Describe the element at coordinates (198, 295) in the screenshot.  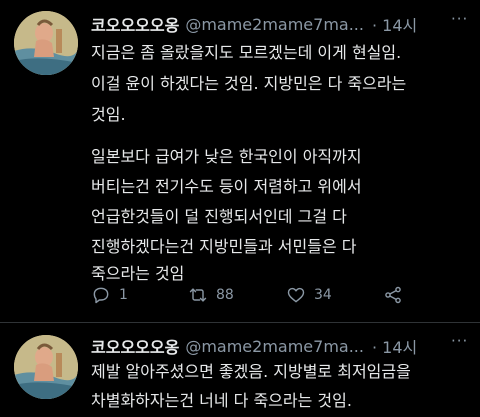
I see `retweet-icon` at that location.